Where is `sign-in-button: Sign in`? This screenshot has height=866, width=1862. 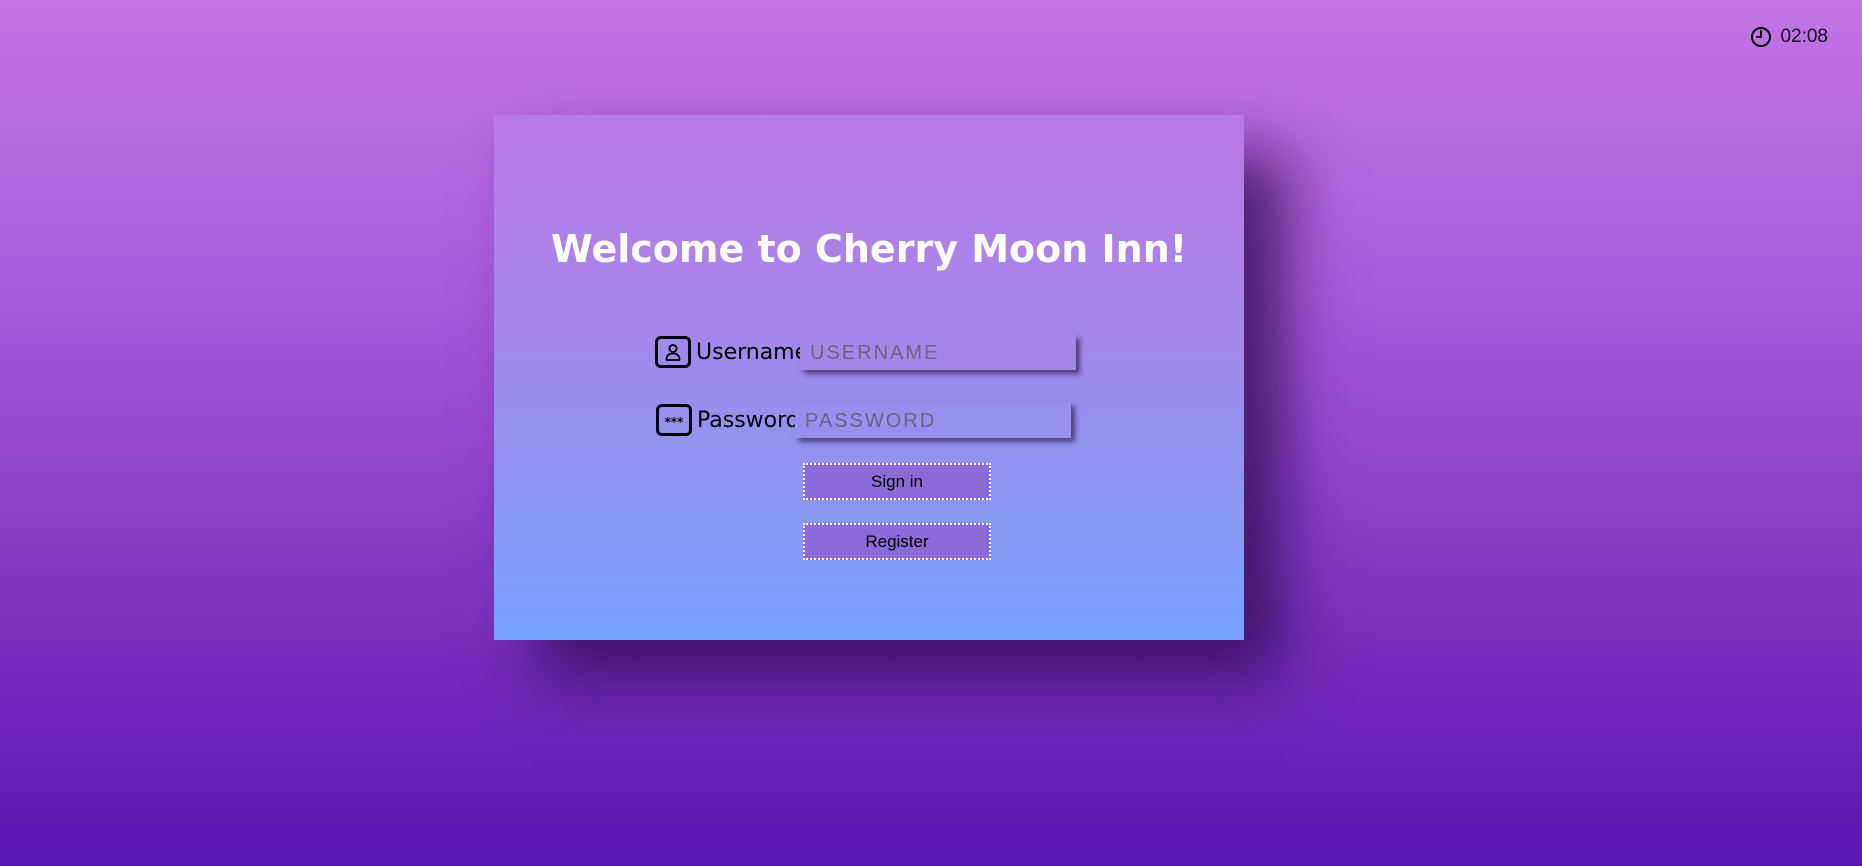 sign-in-button: Sign in is located at coordinates (897, 481).